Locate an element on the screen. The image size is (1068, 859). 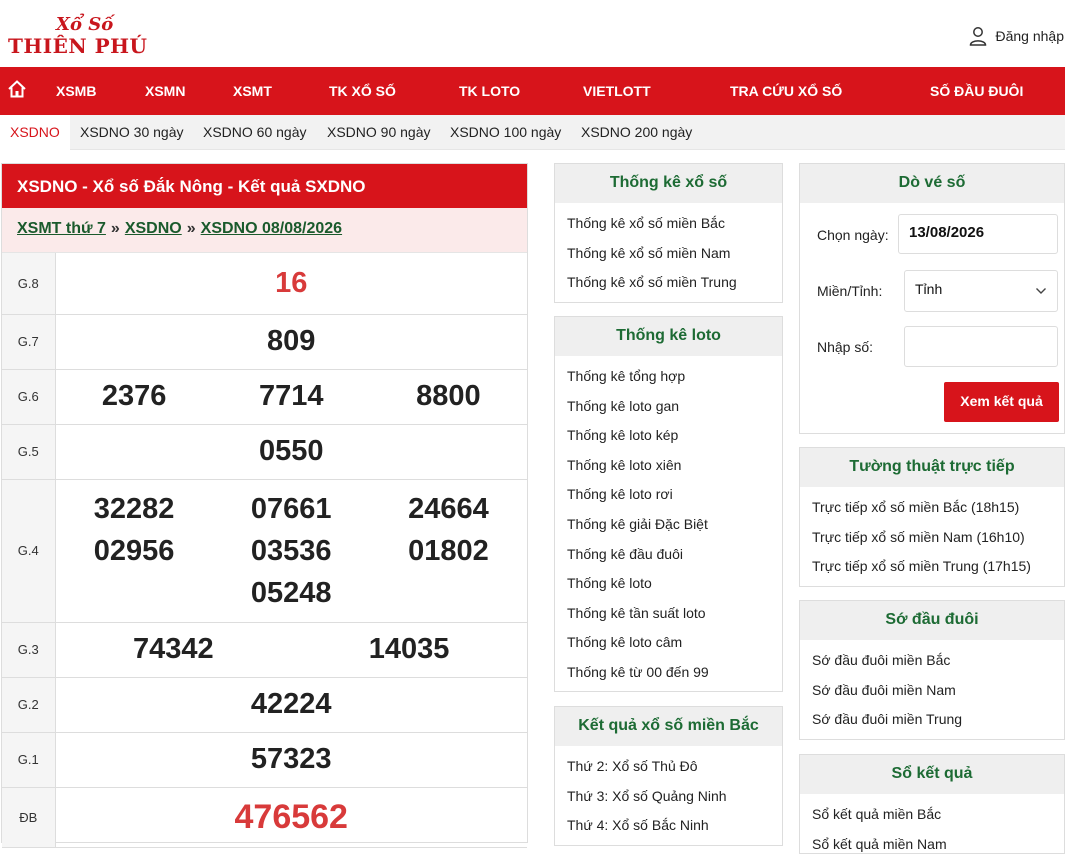
list-item: Thống kê giải Đặc Biệt is located at coordinates (674, 525).